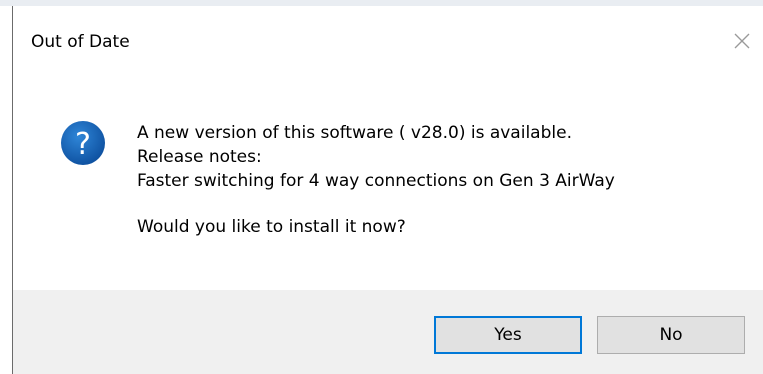  I want to click on close-button, so click(742, 41).